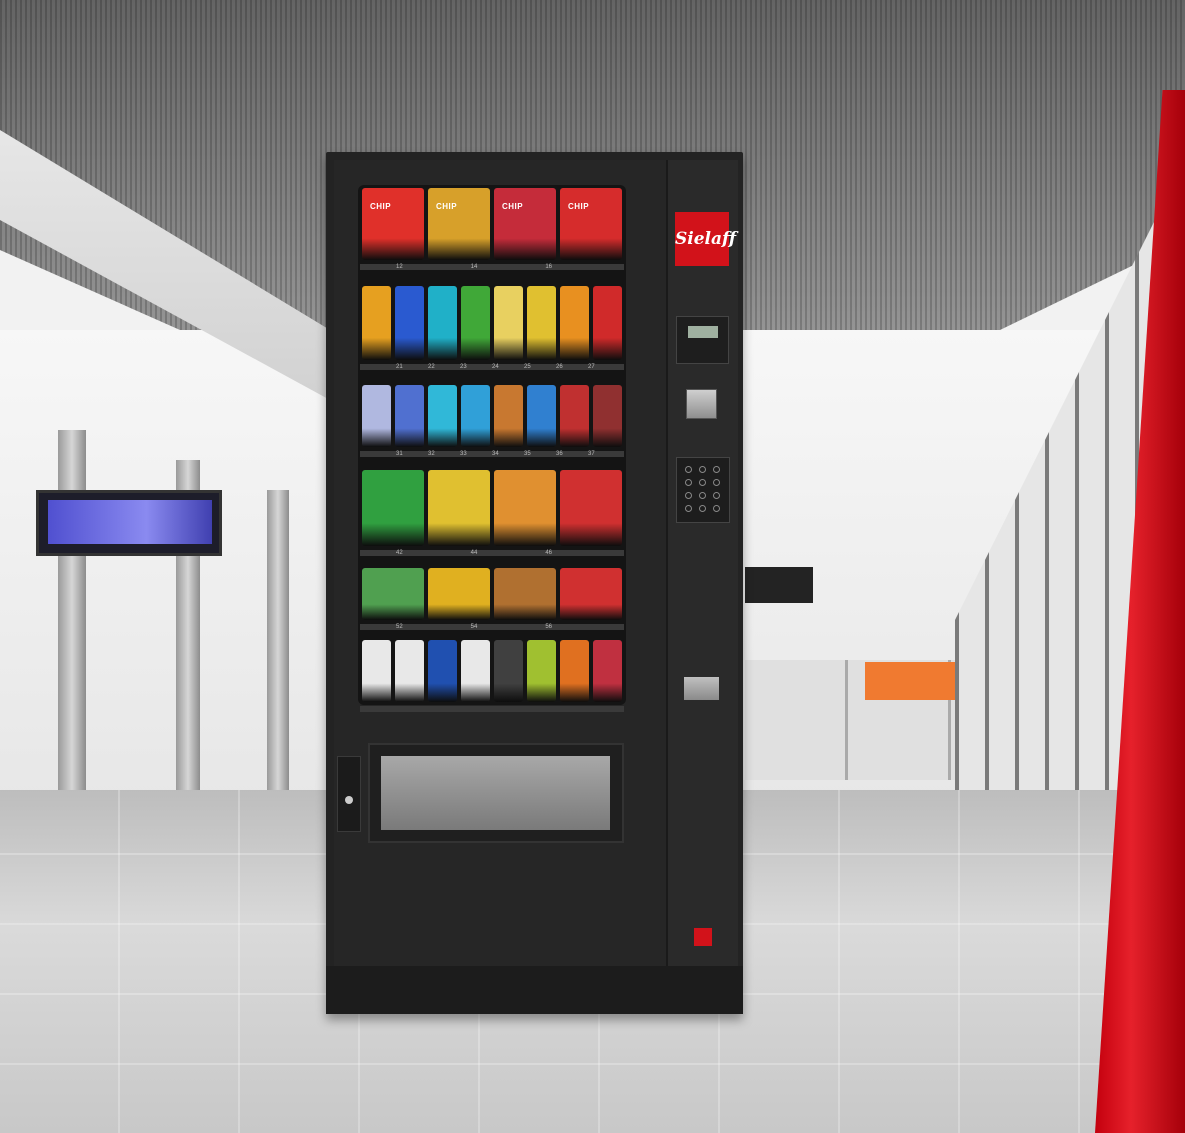  I want to click on control-panel, so click(702, 564).